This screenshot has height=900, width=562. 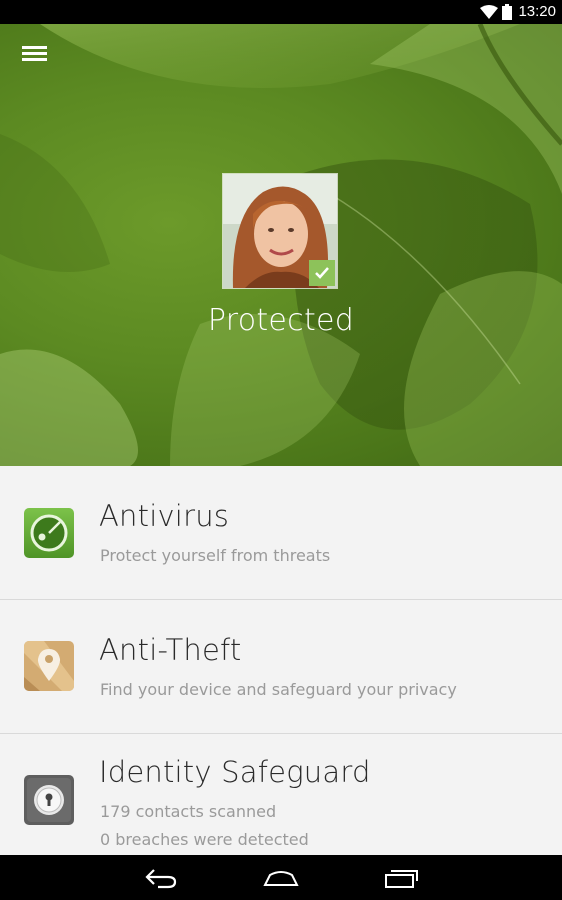 What do you see at coordinates (281, 533) in the screenshot?
I see `antivirus-row: Antivirus Protect yourself from threats` at bounding box center [281, 533].